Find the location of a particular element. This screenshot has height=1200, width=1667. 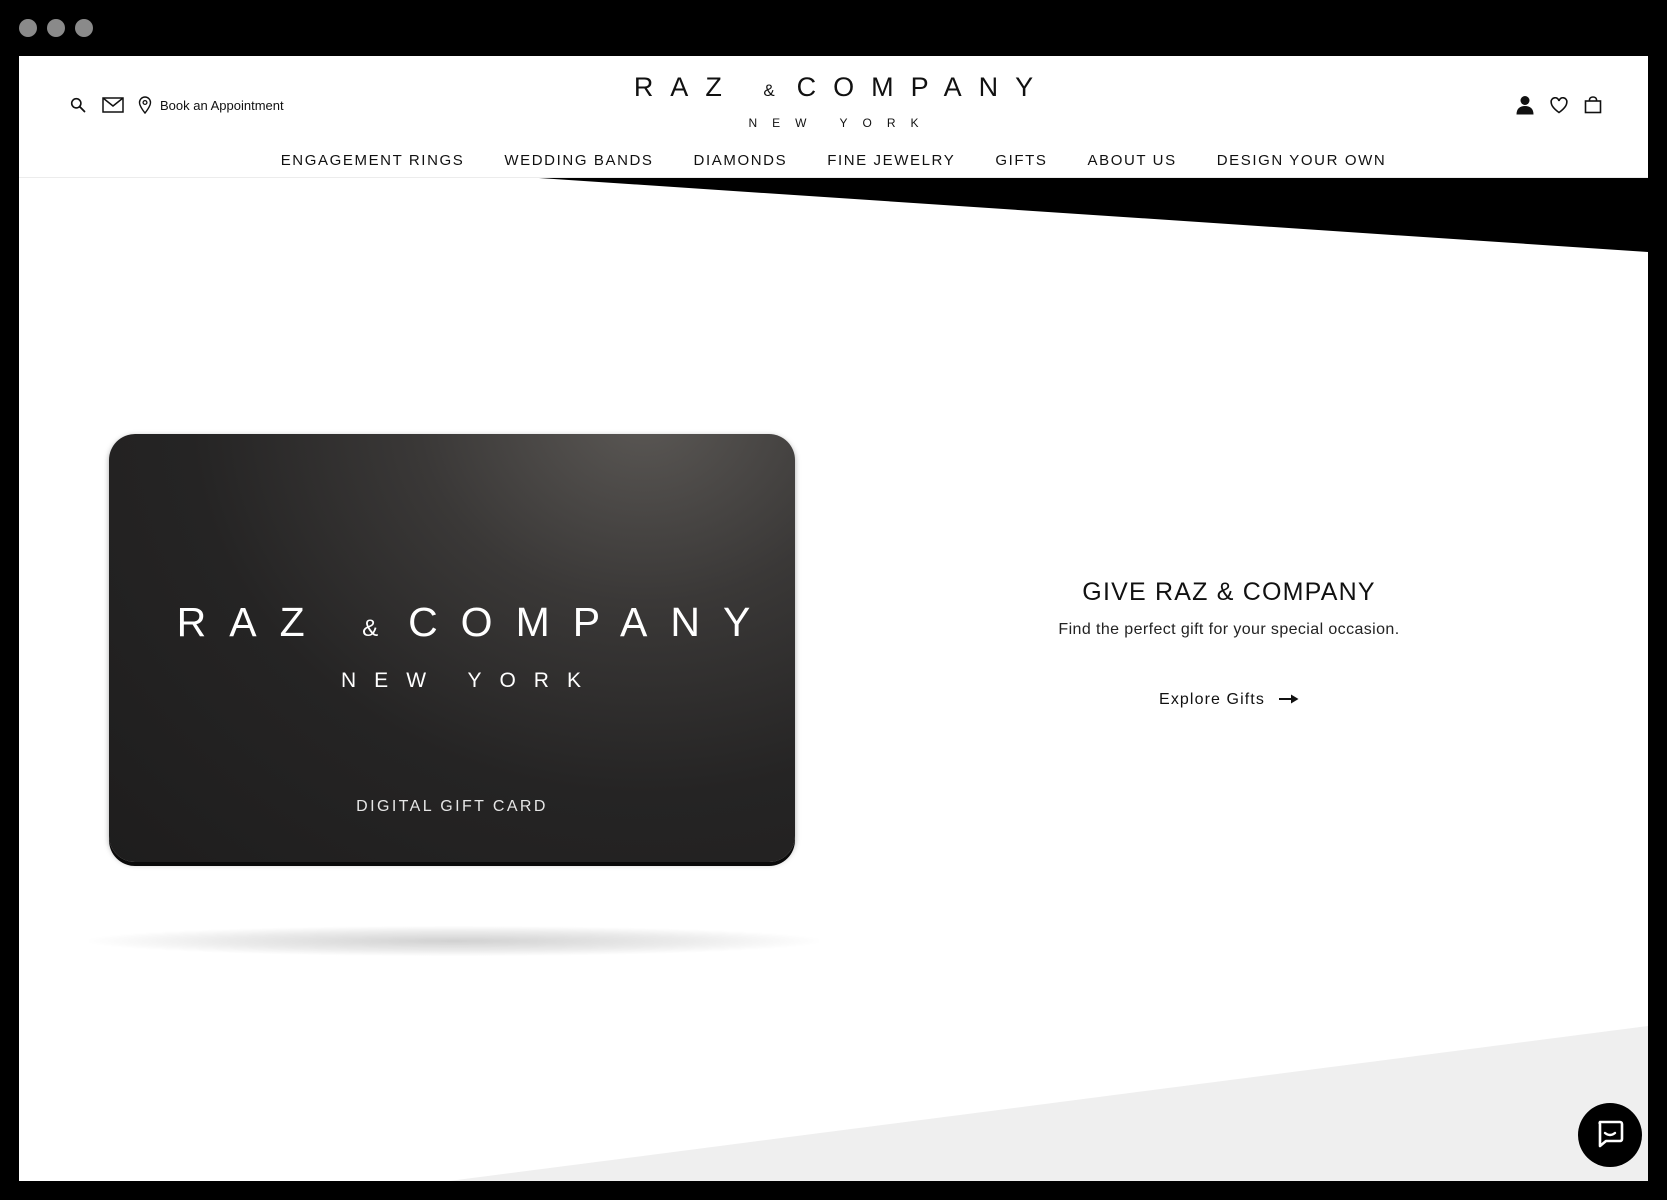

nav-item-diamonds: DIAMONDS is located at coordinates (741, 160).